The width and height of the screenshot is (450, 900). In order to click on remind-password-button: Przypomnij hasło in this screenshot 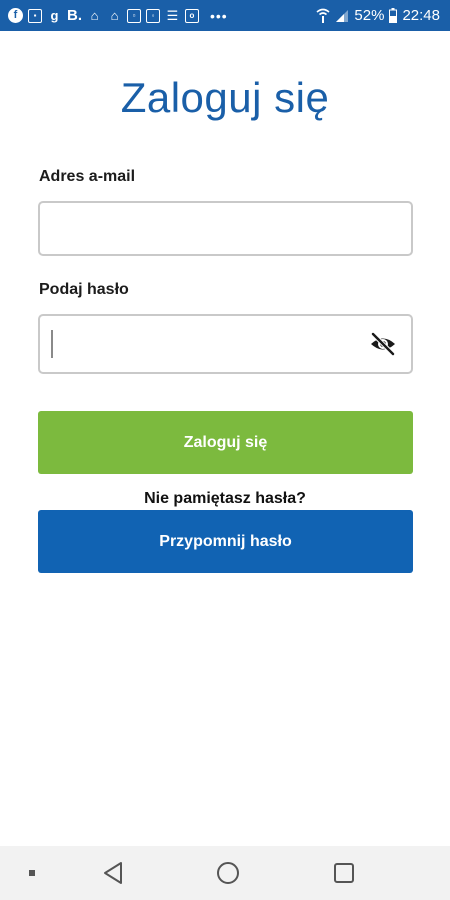, I will do `click(225, 541)`.